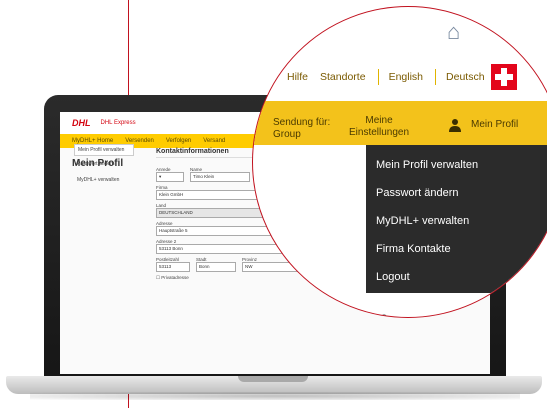 The width and height of the screenshot is (547, 408). What do you see at coordinates (325, 306) in the screenshot?
I see `phone-label: elefon` at bounding box center [325, 306].